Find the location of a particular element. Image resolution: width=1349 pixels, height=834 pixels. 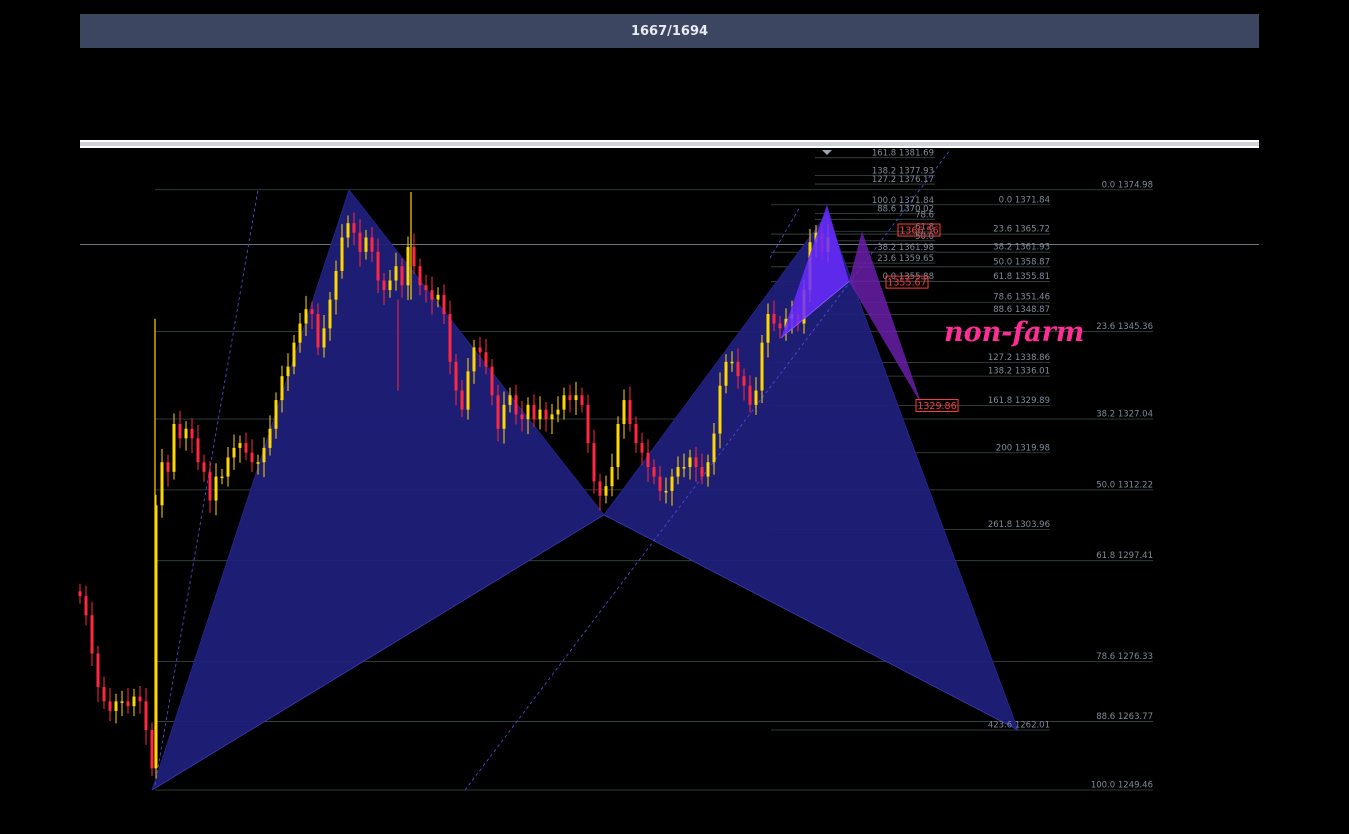

fib-mid-label-3: 50.0 1358.87 is located at coordinates (1021, 262).